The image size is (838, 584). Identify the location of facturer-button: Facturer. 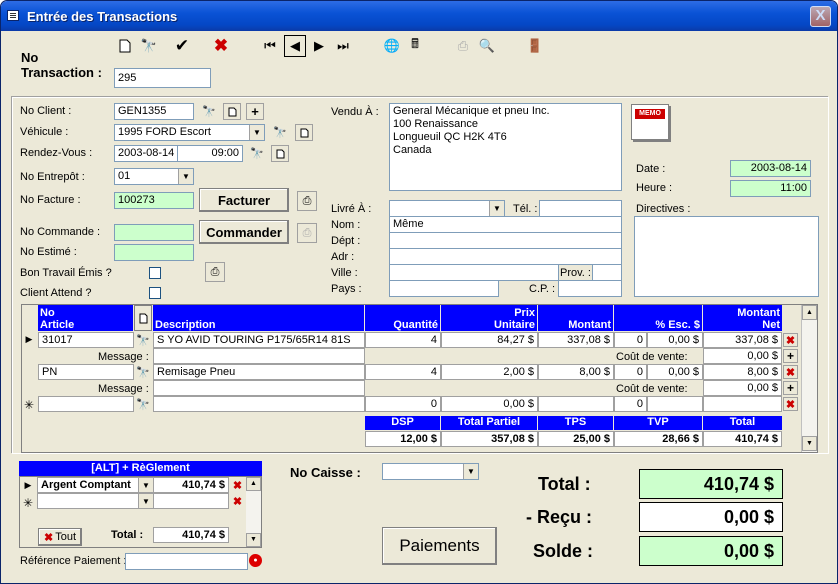
(244, 200).